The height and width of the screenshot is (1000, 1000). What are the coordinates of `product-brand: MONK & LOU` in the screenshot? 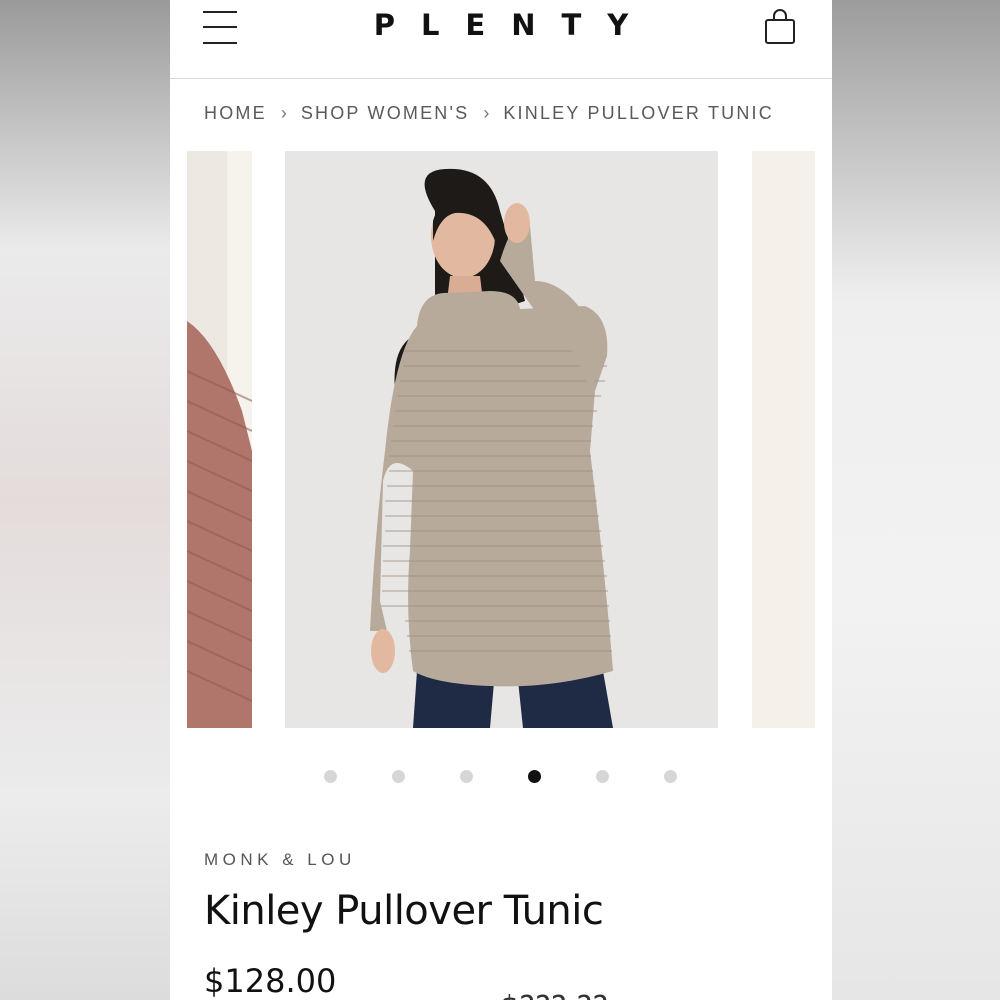 It's located at (280, 860).